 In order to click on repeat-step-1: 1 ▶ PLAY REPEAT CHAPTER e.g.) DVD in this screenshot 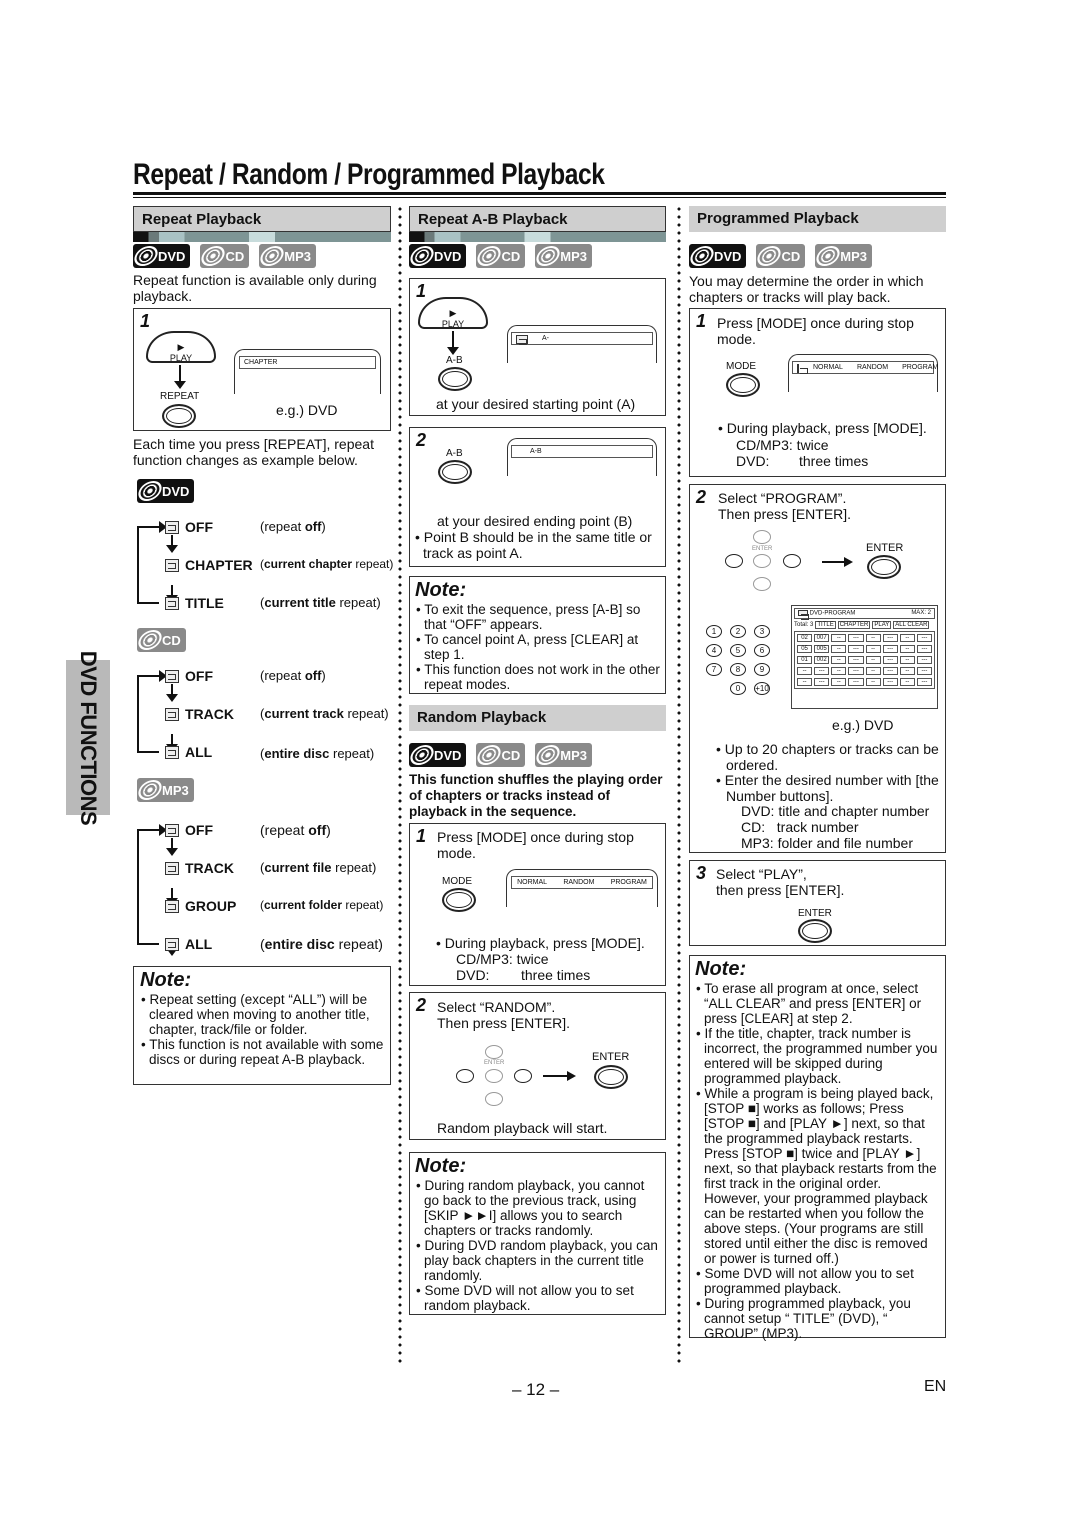, I will do `click(262, 369)`.